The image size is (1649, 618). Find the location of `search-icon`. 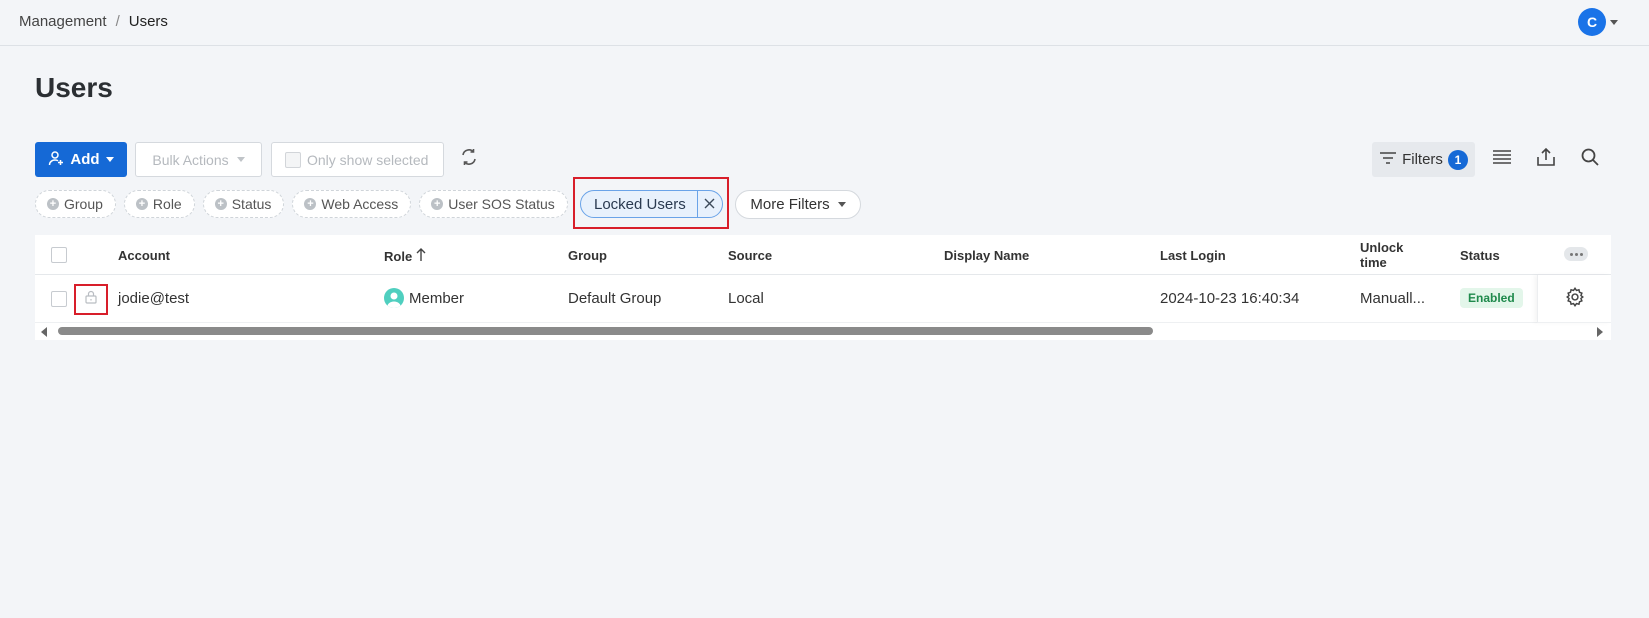

search-icon is located at coordinates (1590, 159).